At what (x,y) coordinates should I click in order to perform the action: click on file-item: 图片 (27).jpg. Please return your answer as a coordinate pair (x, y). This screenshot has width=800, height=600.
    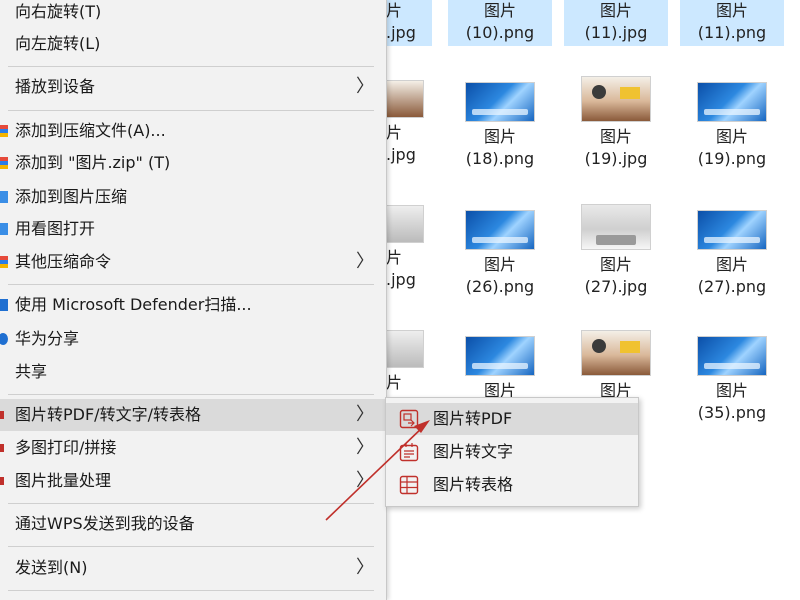
    Looking at the image, I should click on (616, 251).